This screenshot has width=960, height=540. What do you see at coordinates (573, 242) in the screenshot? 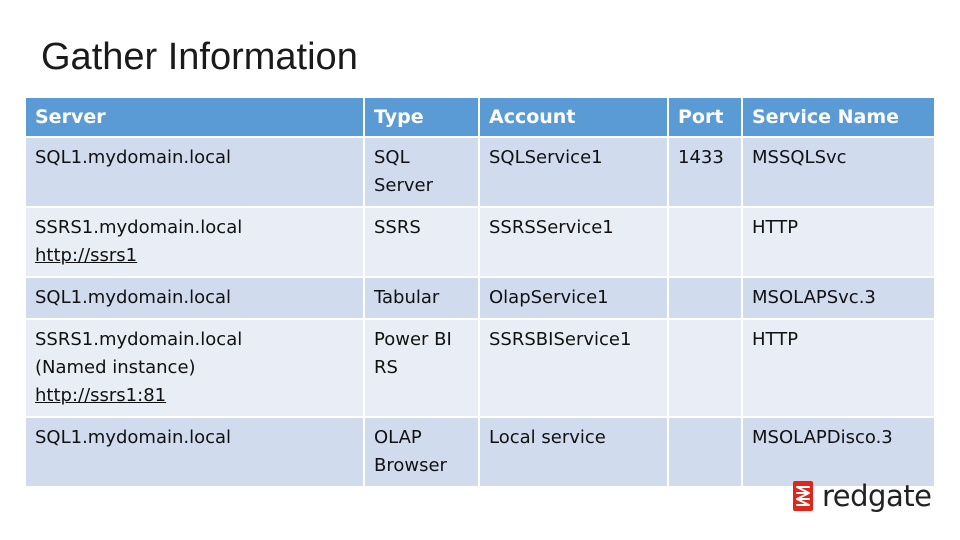
I see `cell-account: SSRSService1` at bounding box center [573, 242].